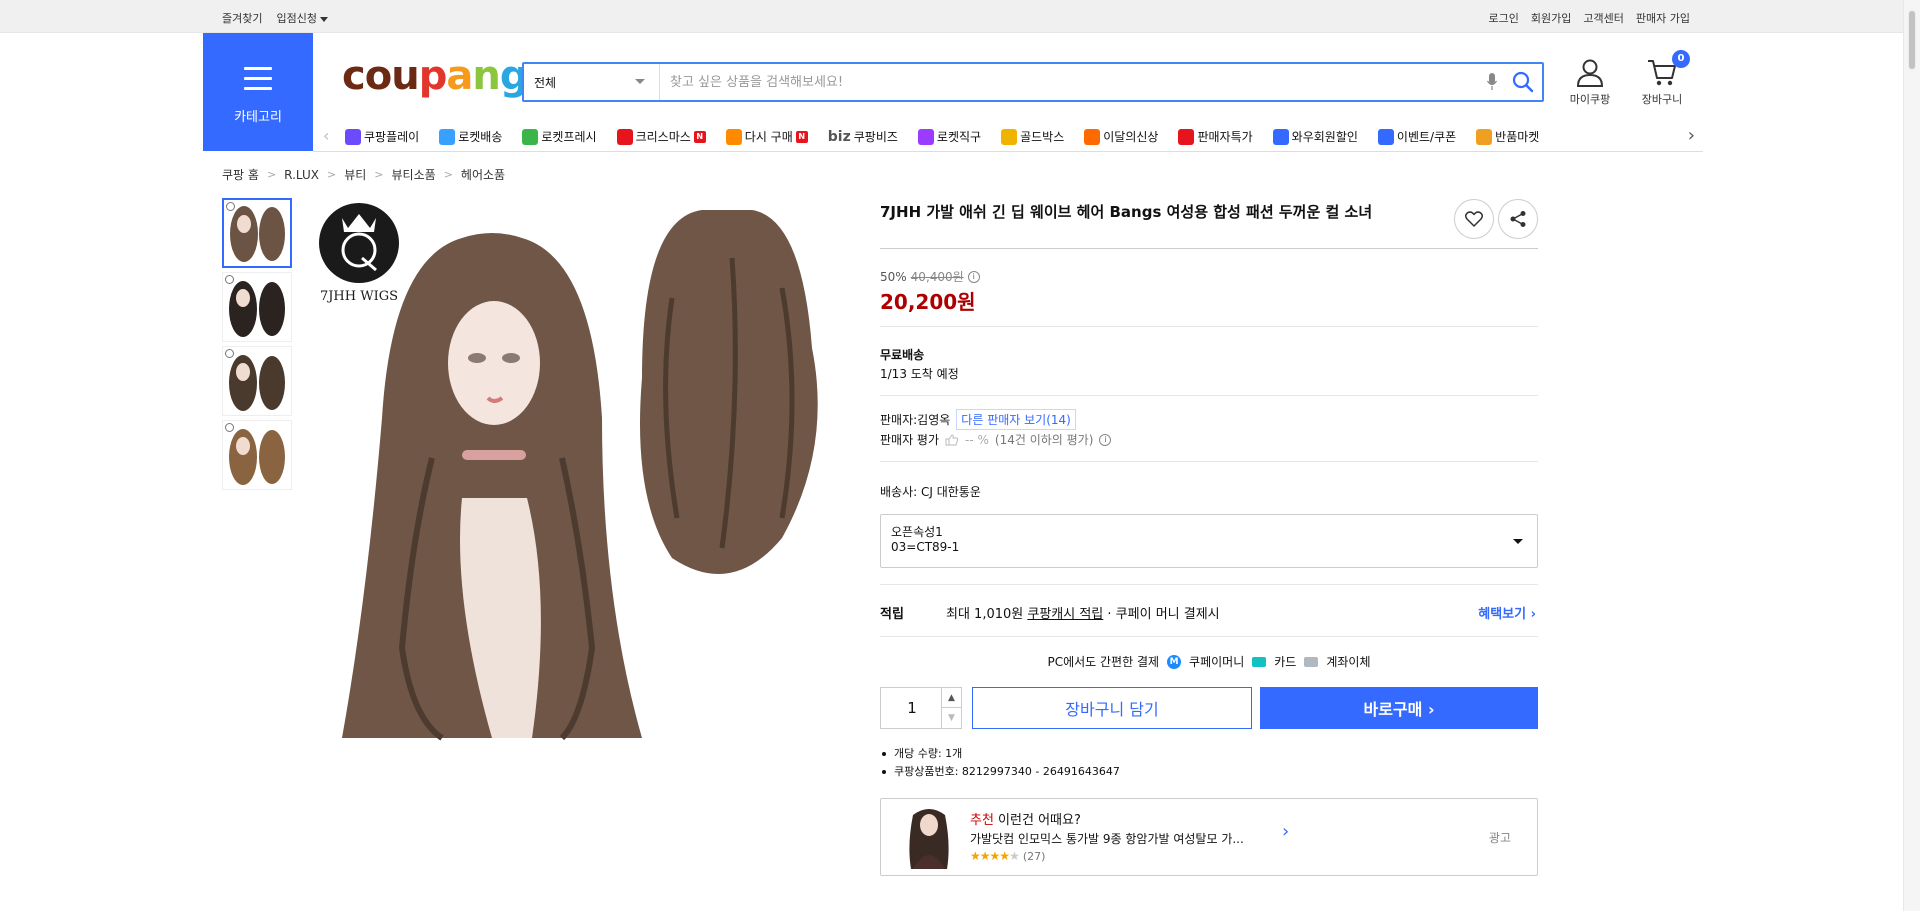 Image resolution: width=1920 pixels, height=911 pixels. I want to click on dropdown-arrow-icon, so click(1518, 541).